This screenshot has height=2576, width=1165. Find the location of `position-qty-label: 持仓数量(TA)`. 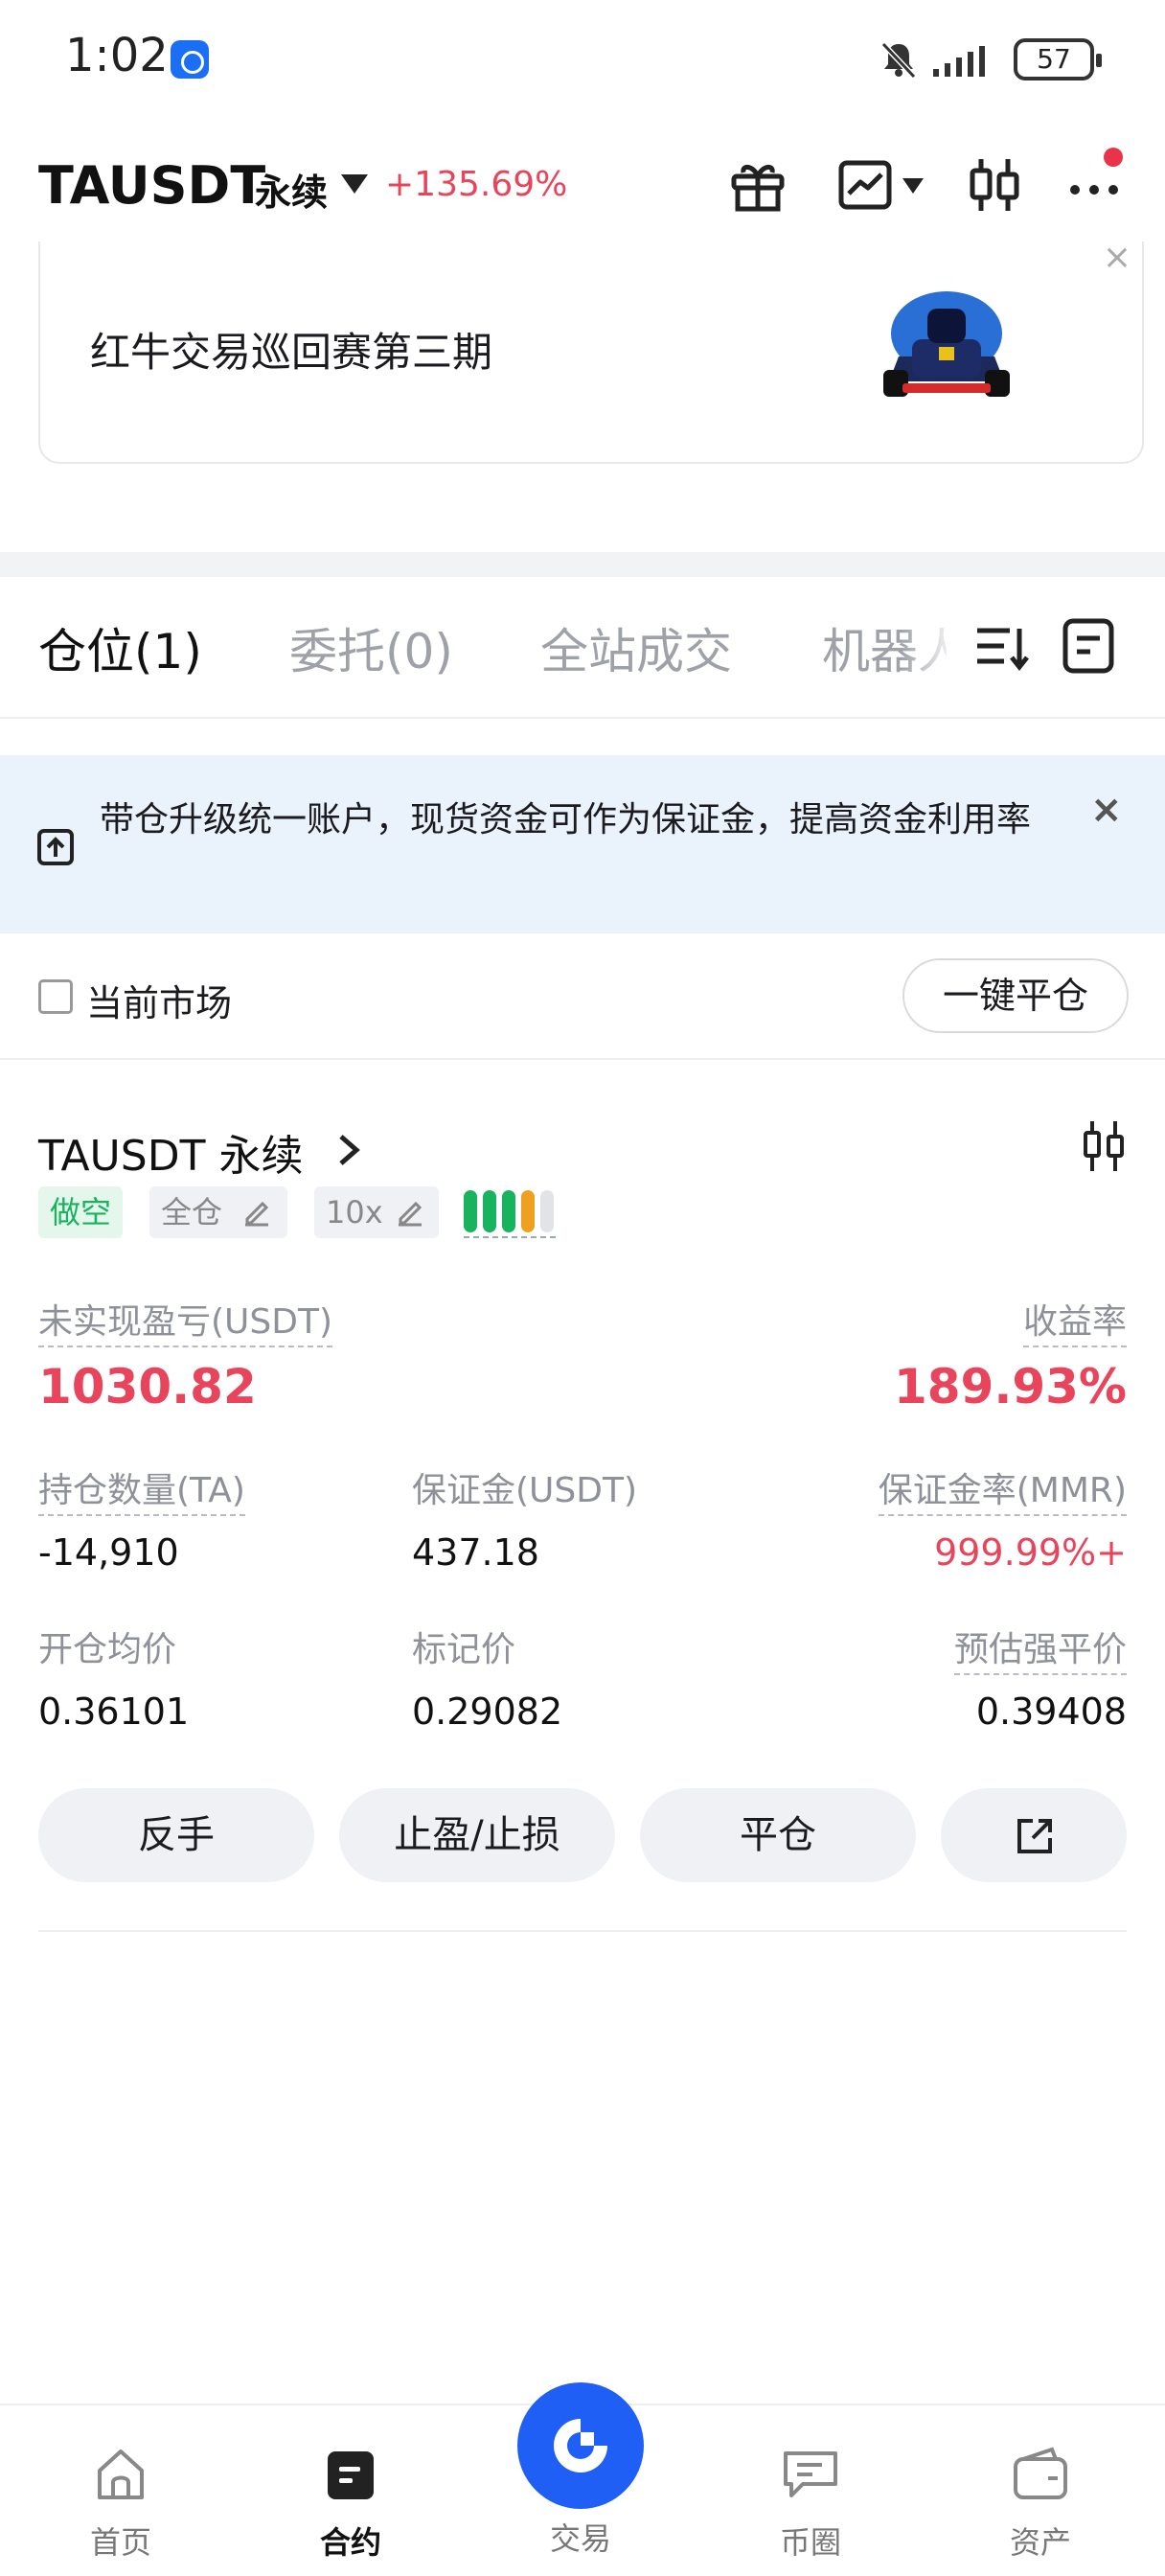

position-qty-label: 持仓数量(TA) is located at coordinates (141, 1489).